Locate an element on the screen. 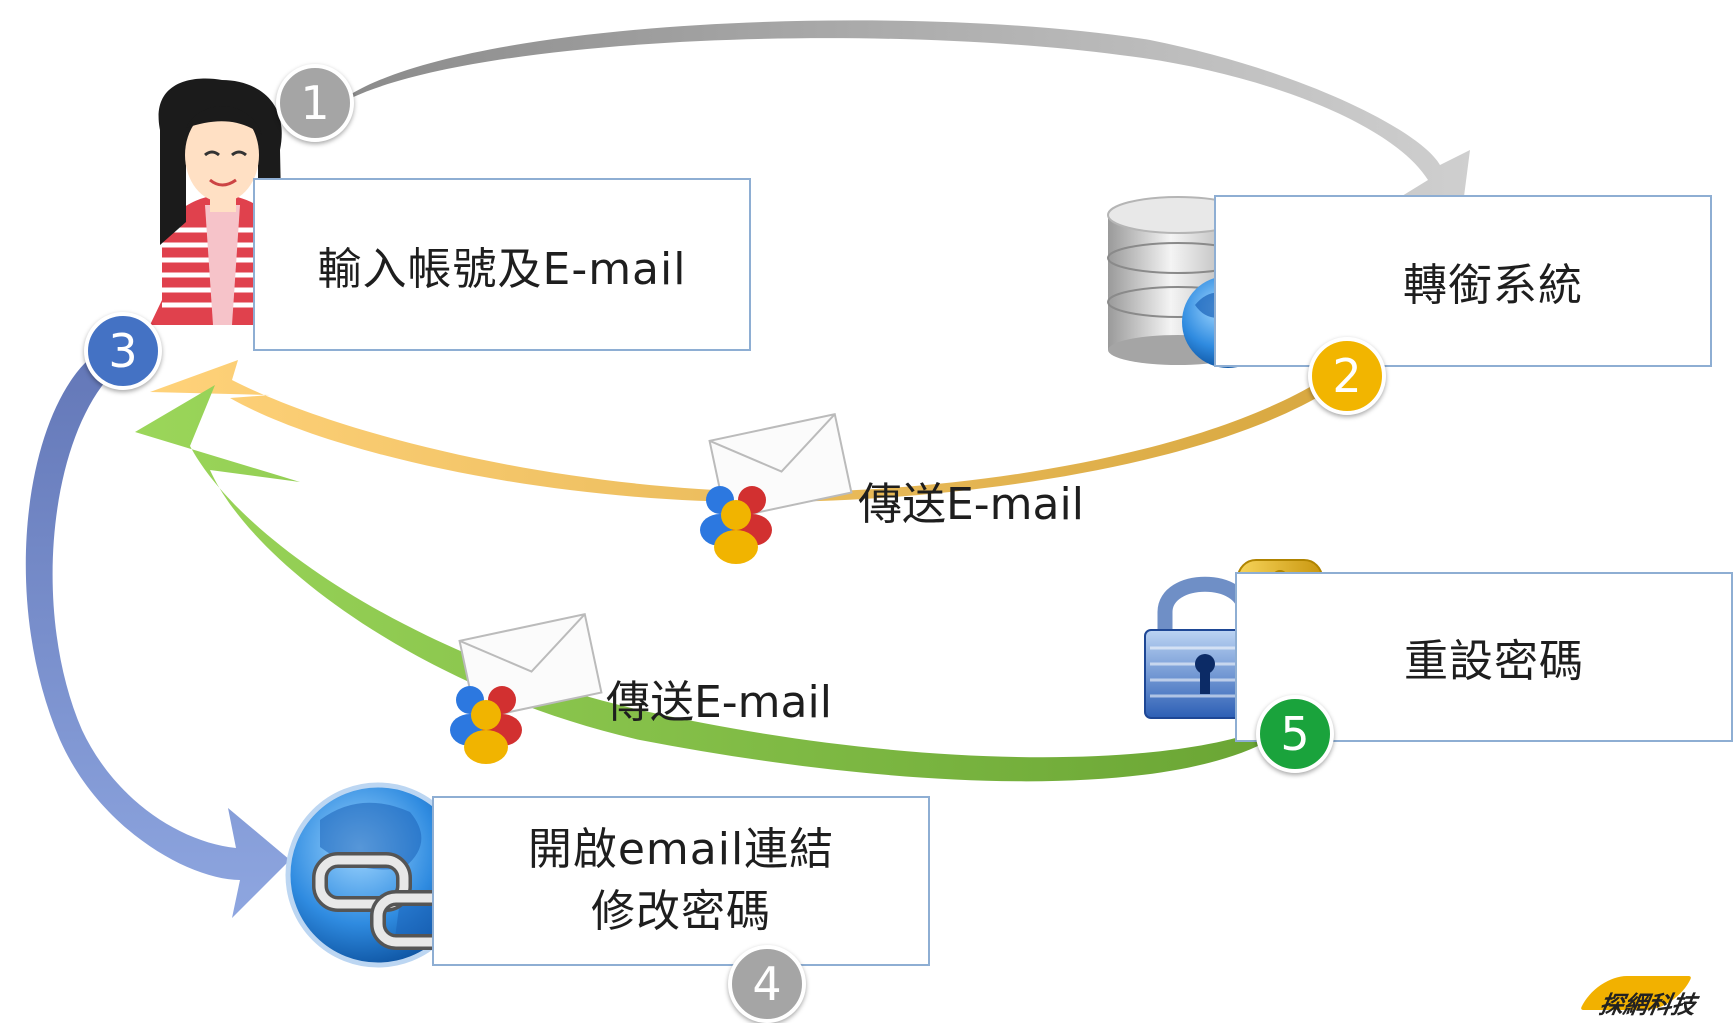 This screenshot has width=1734, height=1023. forward-system-box: 轉銜系統 is located at coordinates (1463, 281).